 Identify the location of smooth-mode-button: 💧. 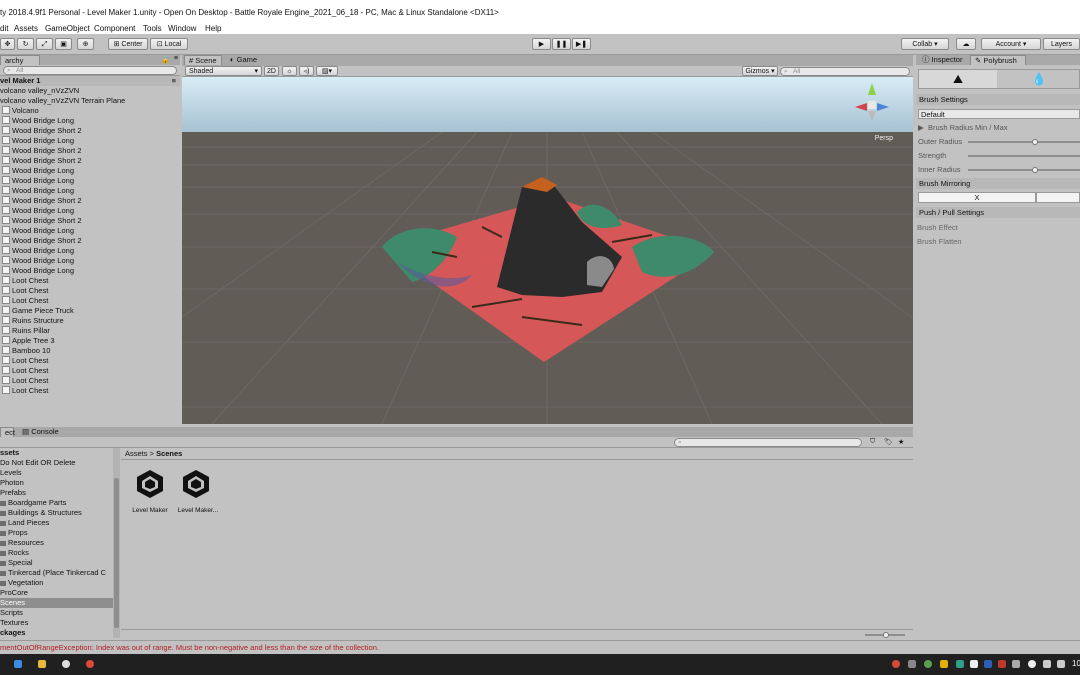
(1039, 79).